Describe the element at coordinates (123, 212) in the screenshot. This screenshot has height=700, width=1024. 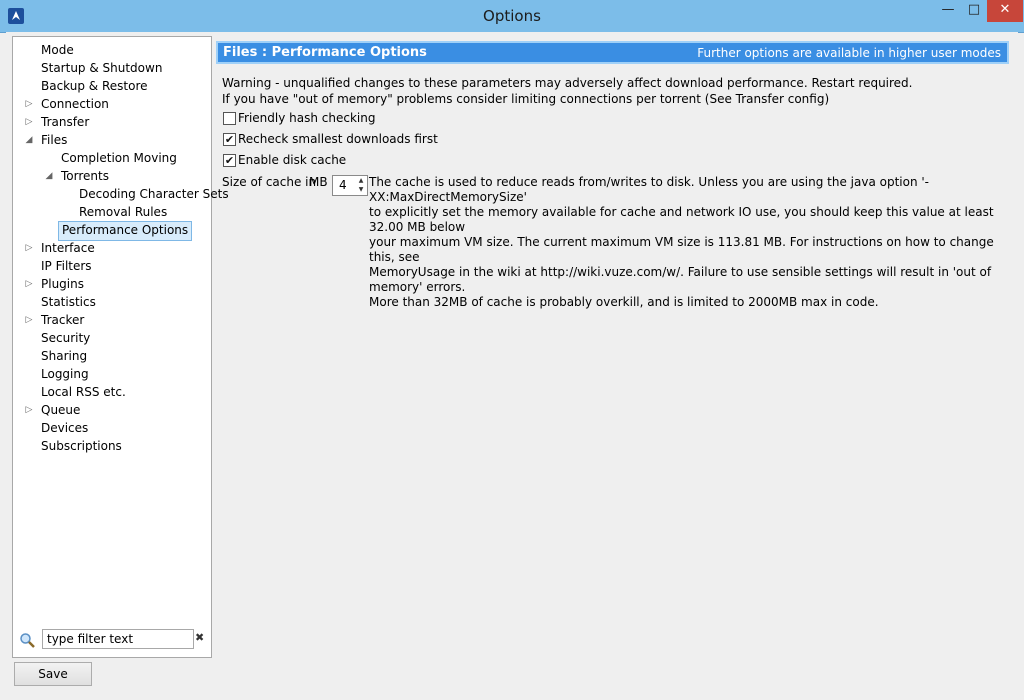
I see `tree-item-removal-rules: Removal Rules` at that location.